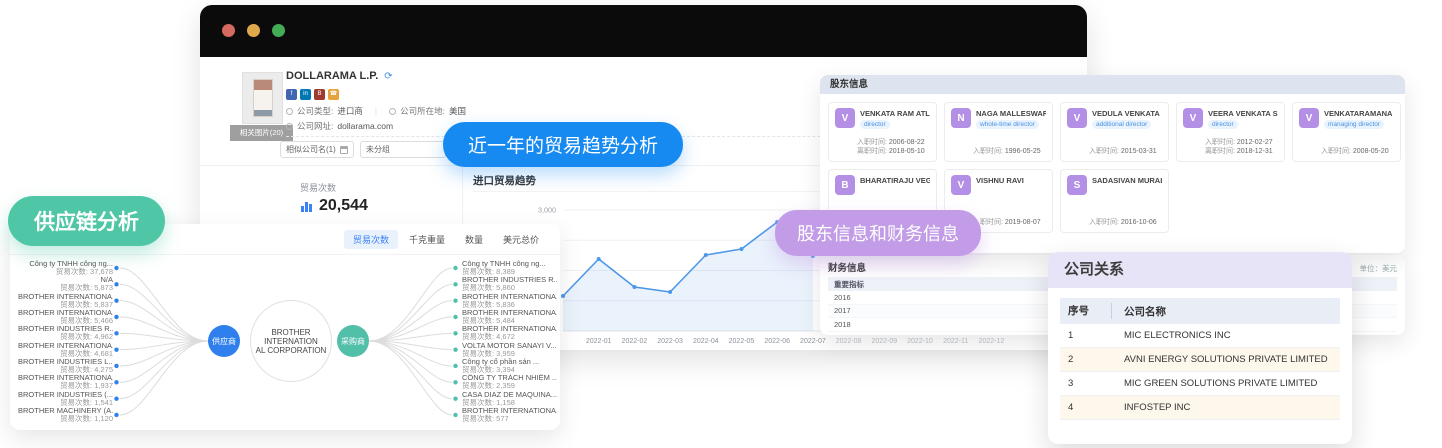 This screenshot has height=448, width=1442. What do you see at coordinates (65, 350) in the screenshot?
I see `supplier-item: BROTHER INTERNATIONA... 贸易次数: 4,681` at bounding box center [65, 350].